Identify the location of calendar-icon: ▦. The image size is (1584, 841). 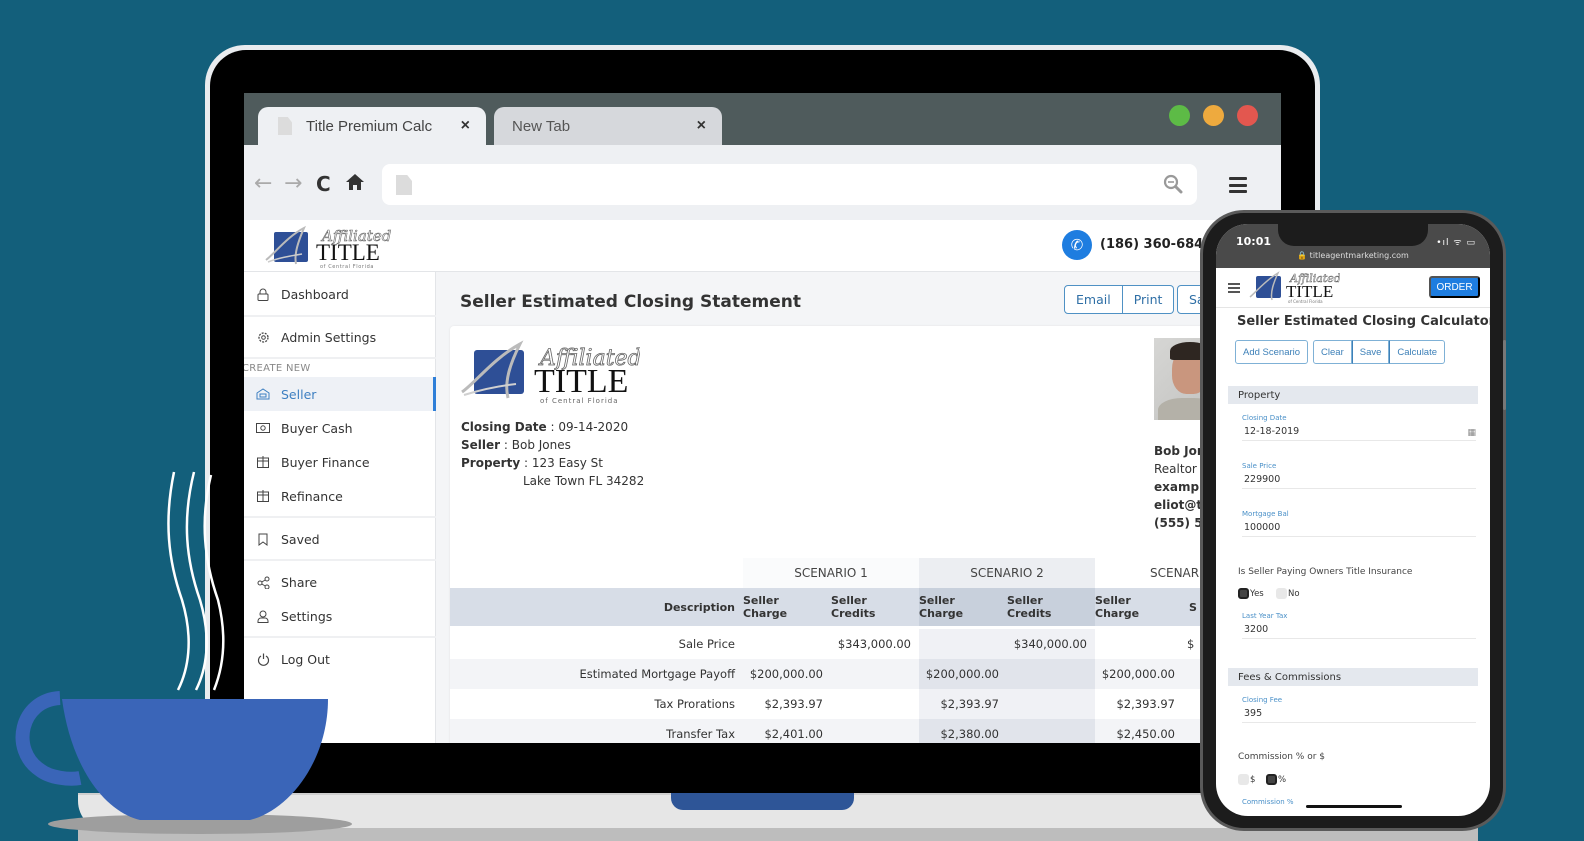
(1471, 433).